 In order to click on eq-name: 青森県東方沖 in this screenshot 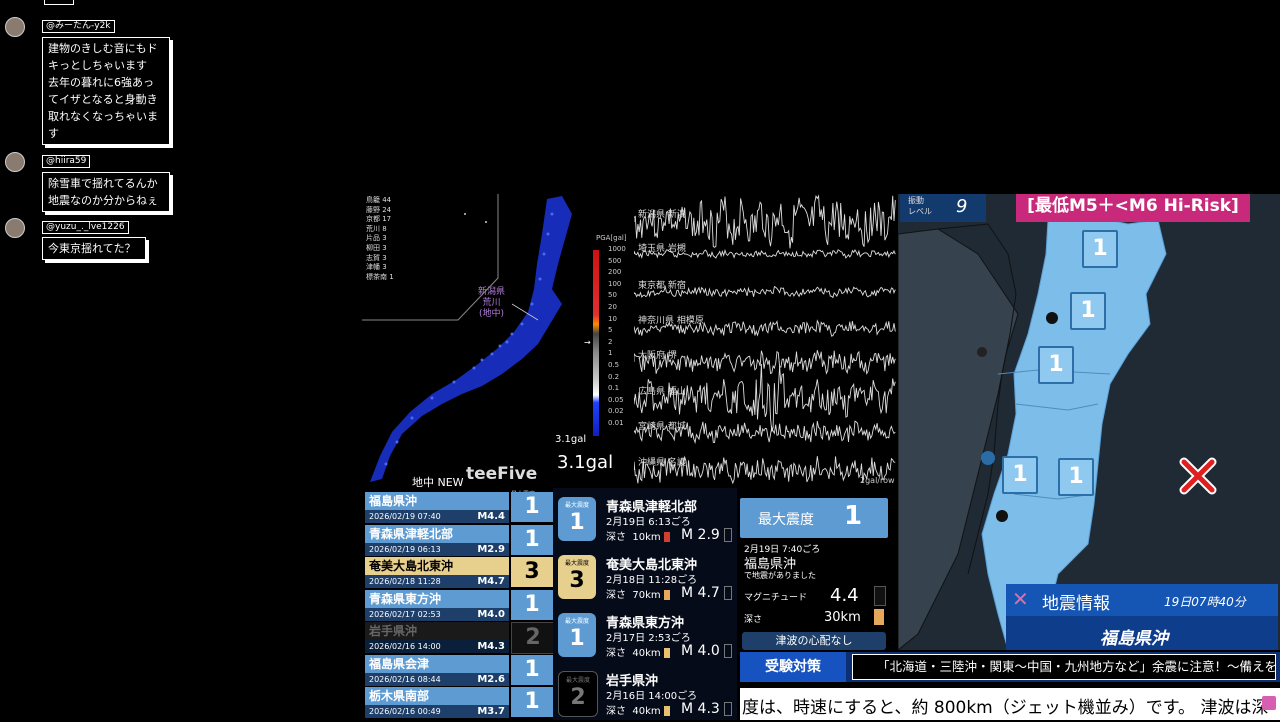, I will do `click(437, 598)`.